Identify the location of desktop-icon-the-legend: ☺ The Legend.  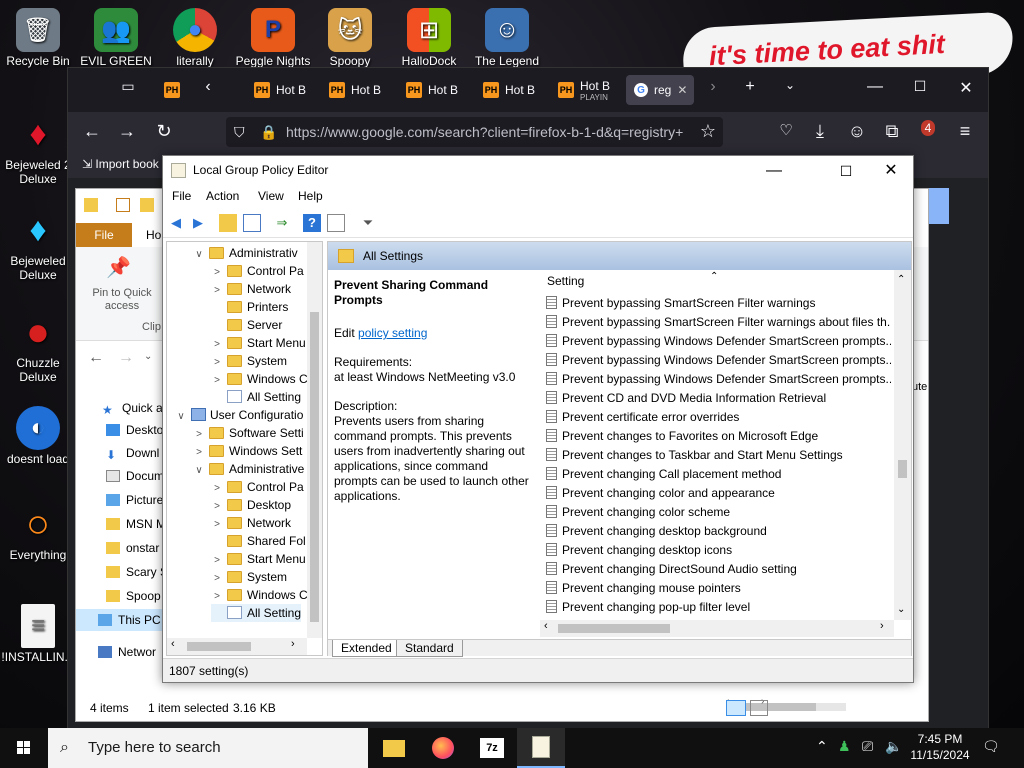
(507, 38).